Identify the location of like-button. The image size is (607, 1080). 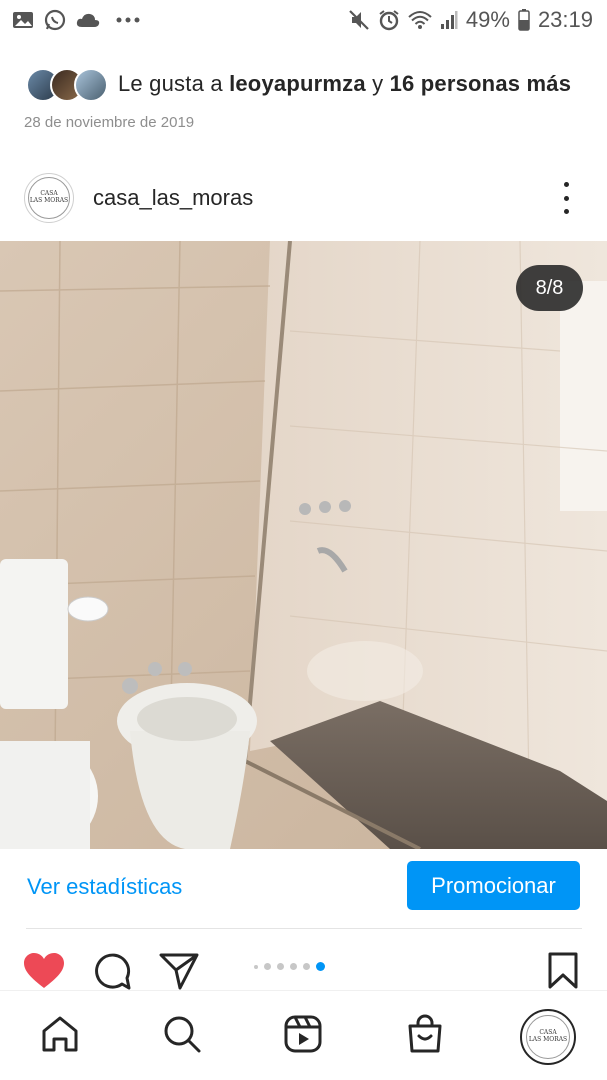
(44, 971).